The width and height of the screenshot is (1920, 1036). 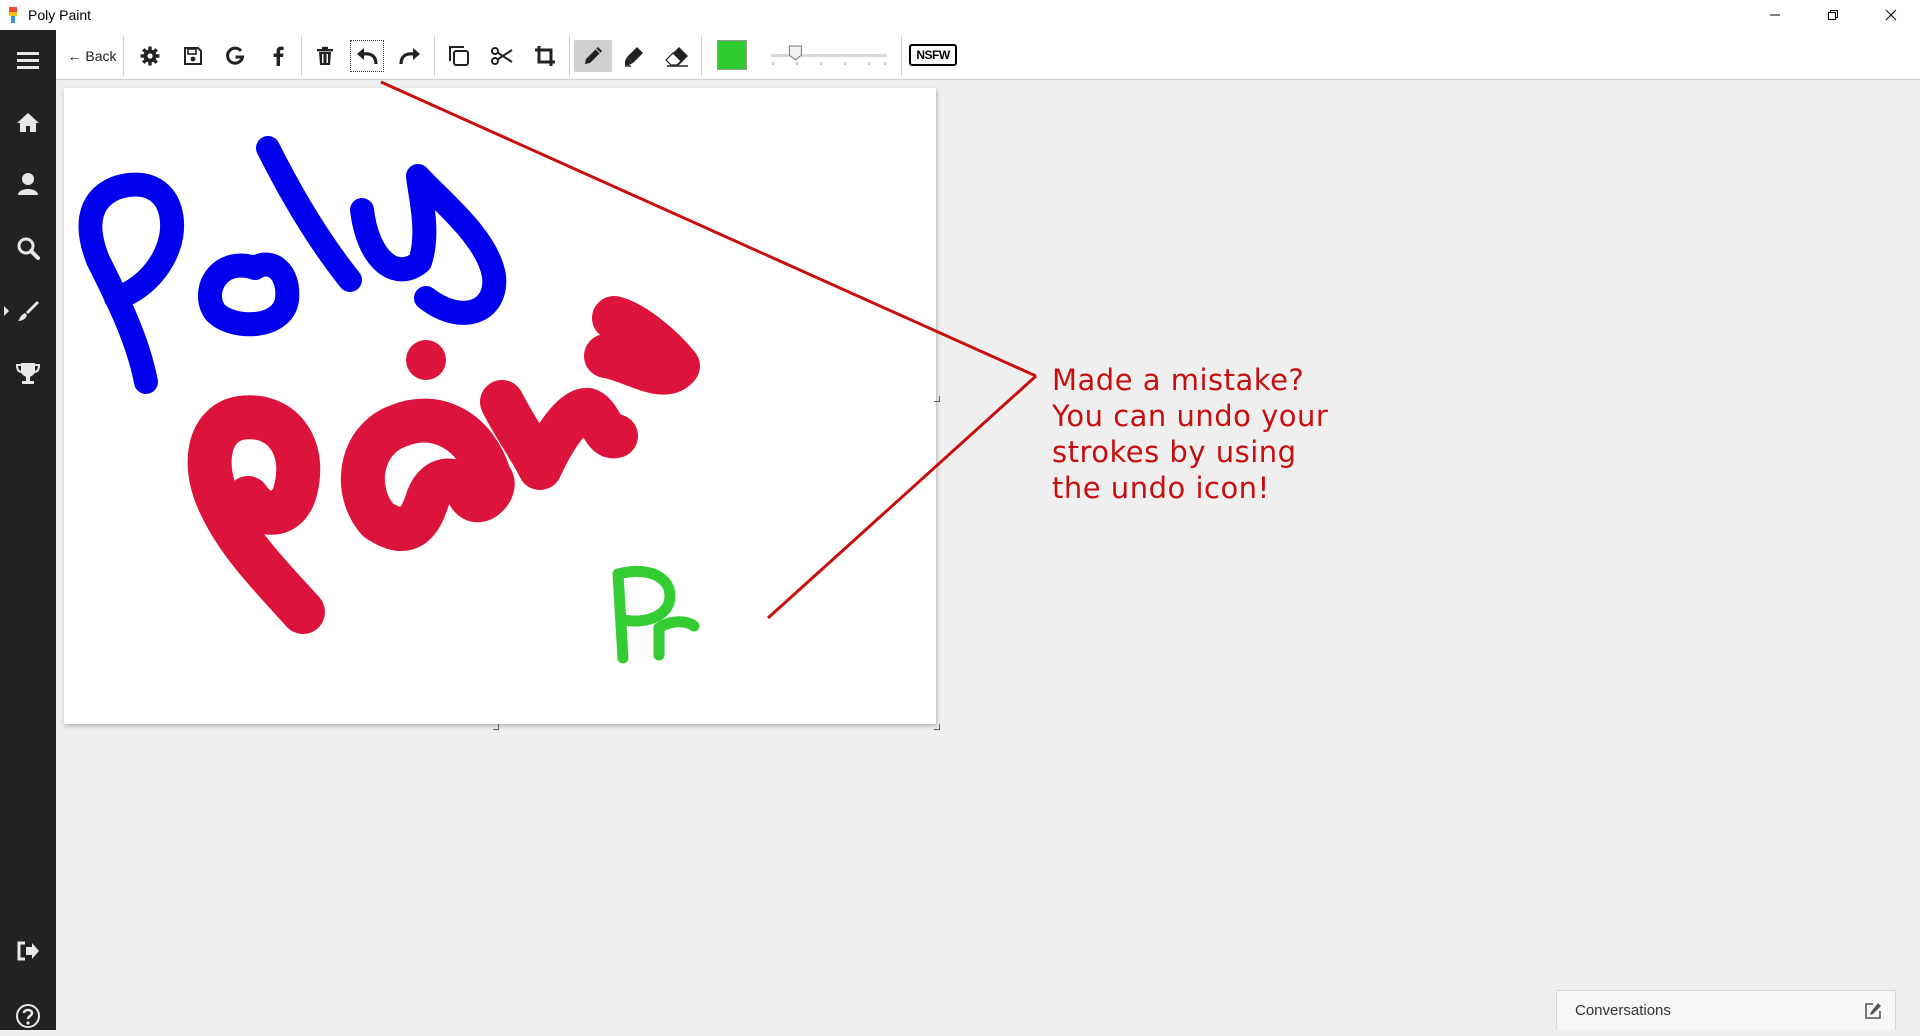 What do you see at coordinates (830, 56) in the screenshot?
I see `thickness-slider` at bounding box center [830, 56].